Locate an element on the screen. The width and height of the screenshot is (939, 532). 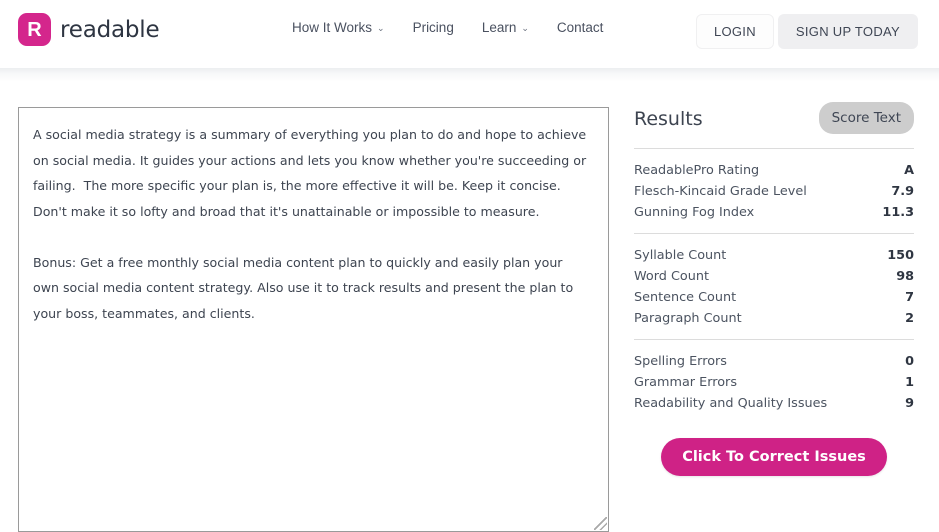
metric-label: Syllable Count is located at coordinates (680, 255).